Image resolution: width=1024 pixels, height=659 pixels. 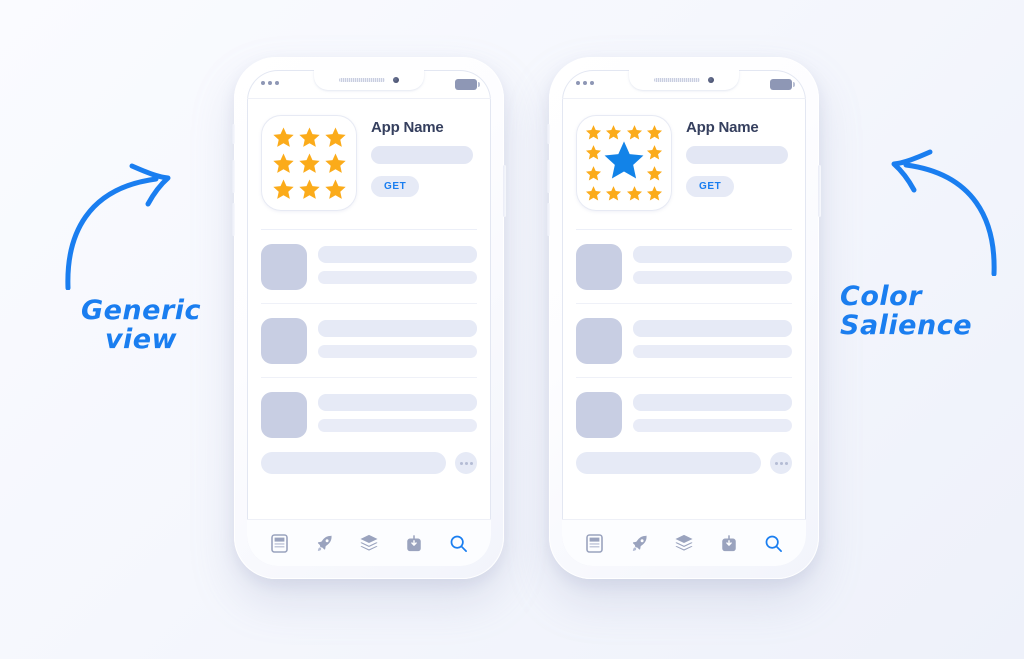 What do you see at coordinates (925, 243) in the screenshot?
I see `annotation-color-salience: Color Salience` at bounding box center [925, 243].